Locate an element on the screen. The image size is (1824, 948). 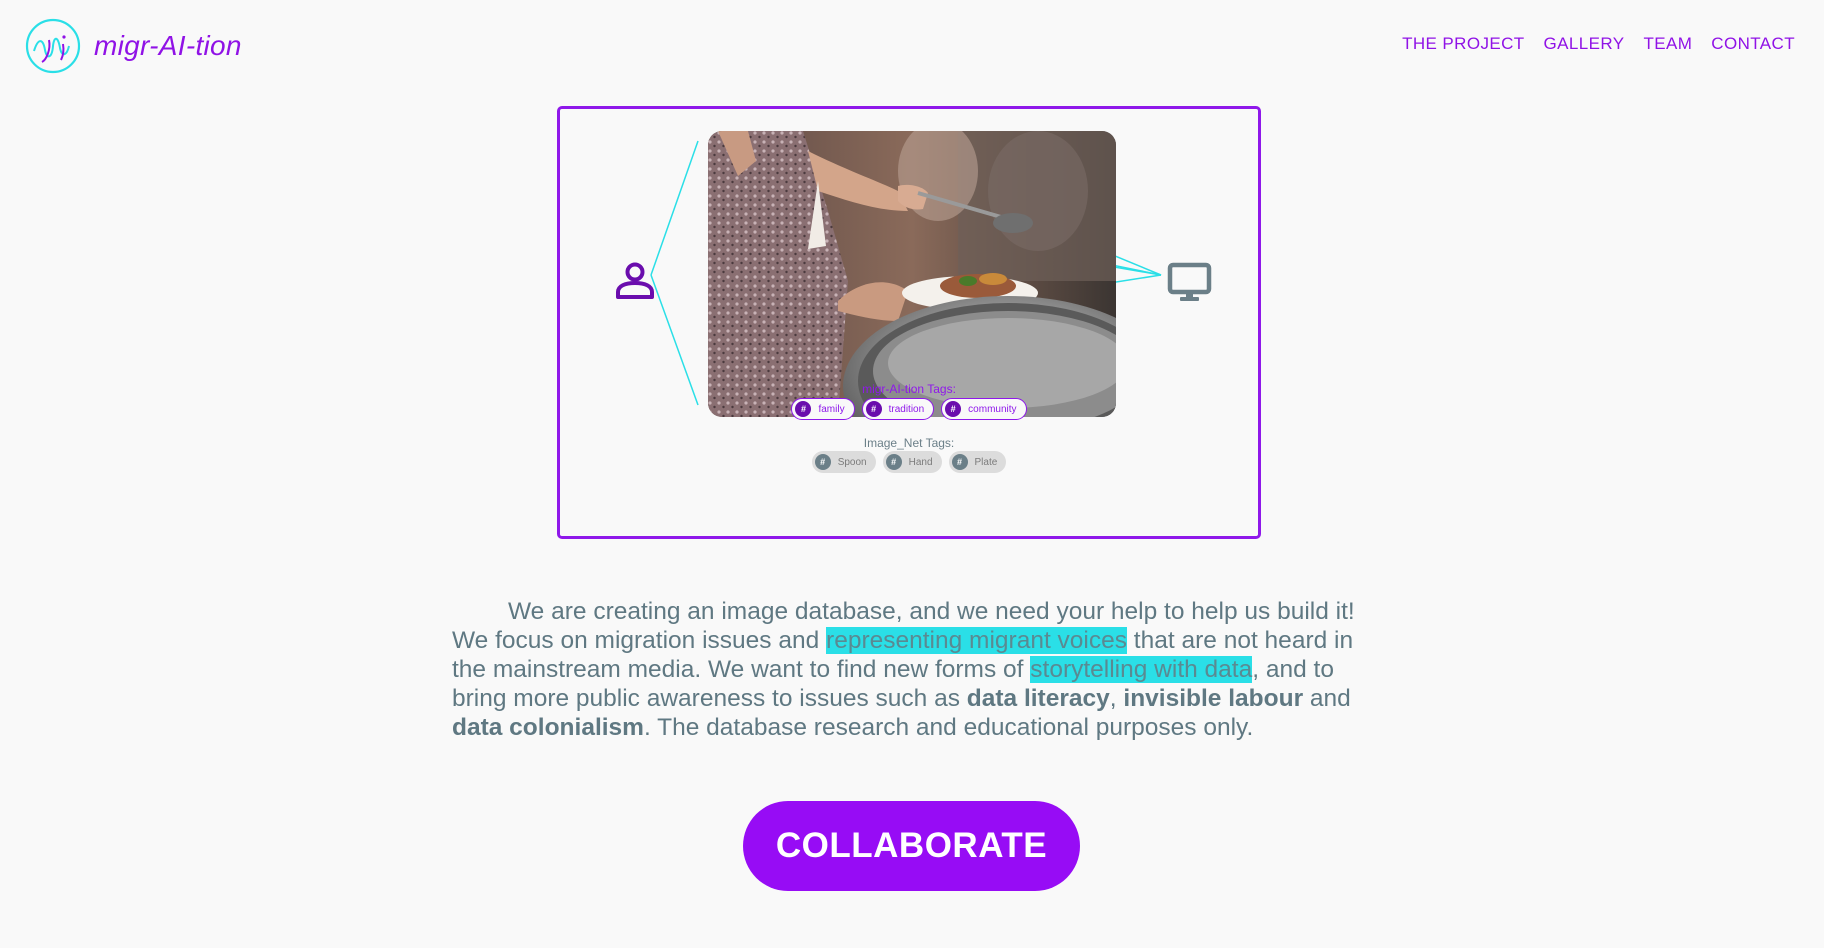
tag-hand: # Hand is located at coordinates (912, 462).